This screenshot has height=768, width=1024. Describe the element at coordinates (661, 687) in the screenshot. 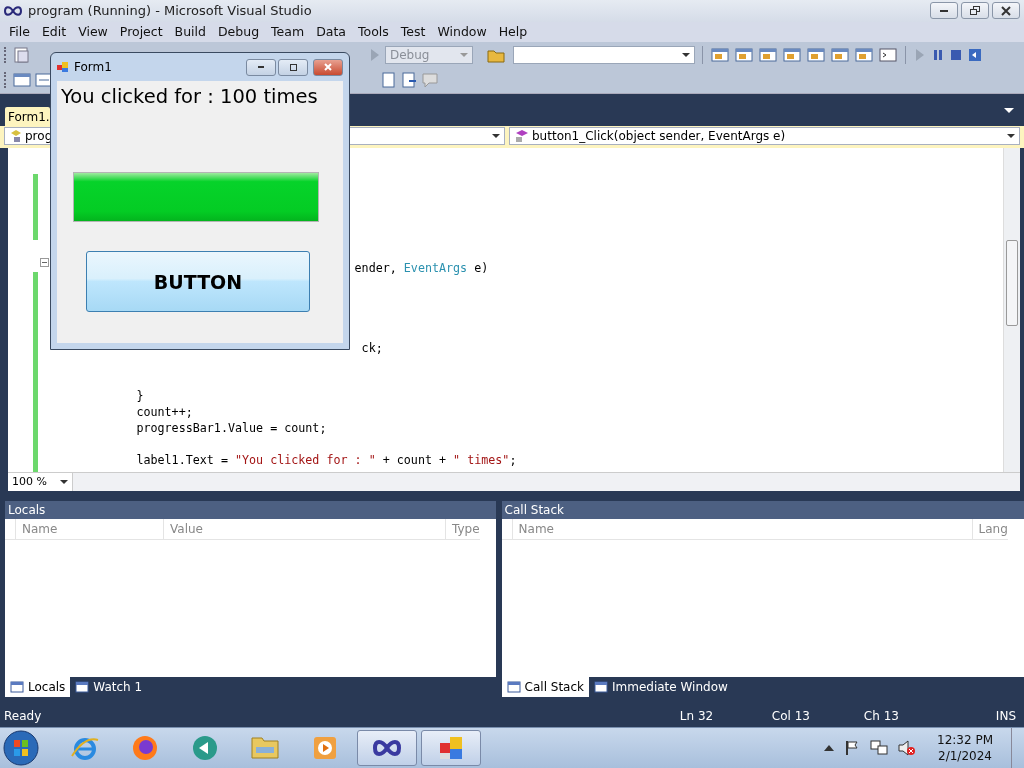

I see `panel-tab: Immediate Window` at that location.